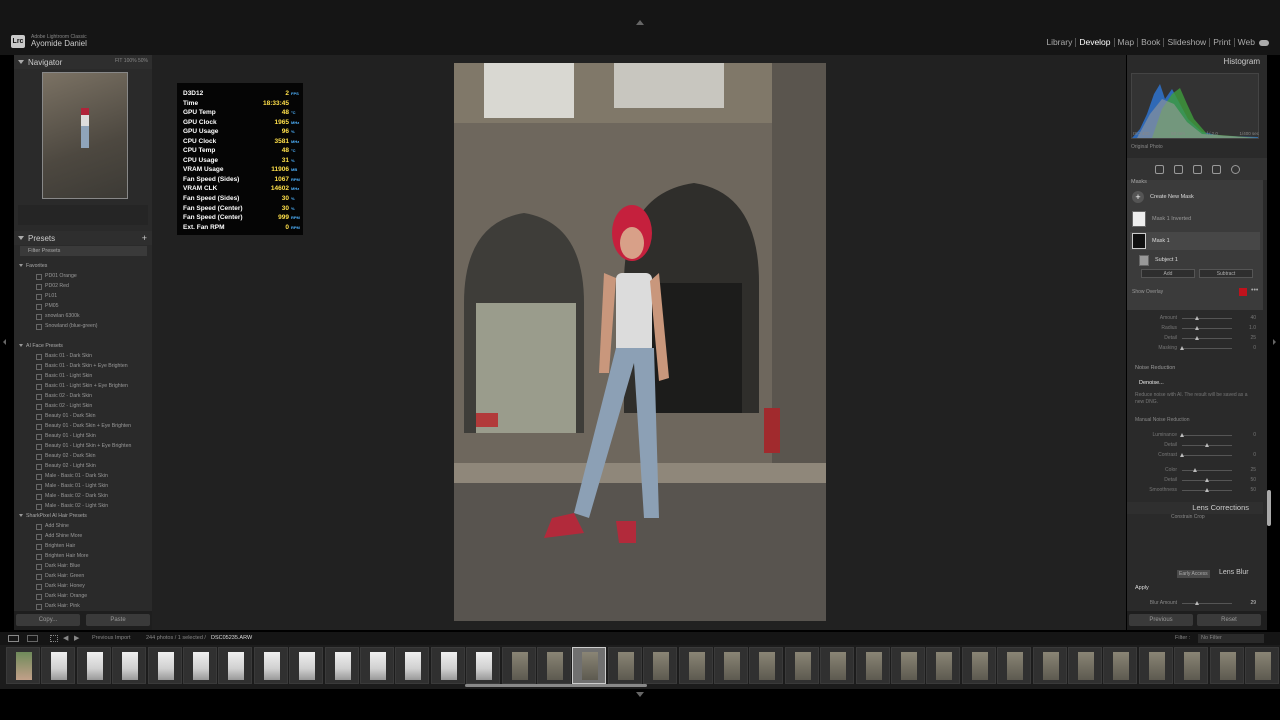 The height and width of the screenshot is (720, 1280). I want to click on preset-item: Male - Basic 01 - Light Skin, so click(83, 486).